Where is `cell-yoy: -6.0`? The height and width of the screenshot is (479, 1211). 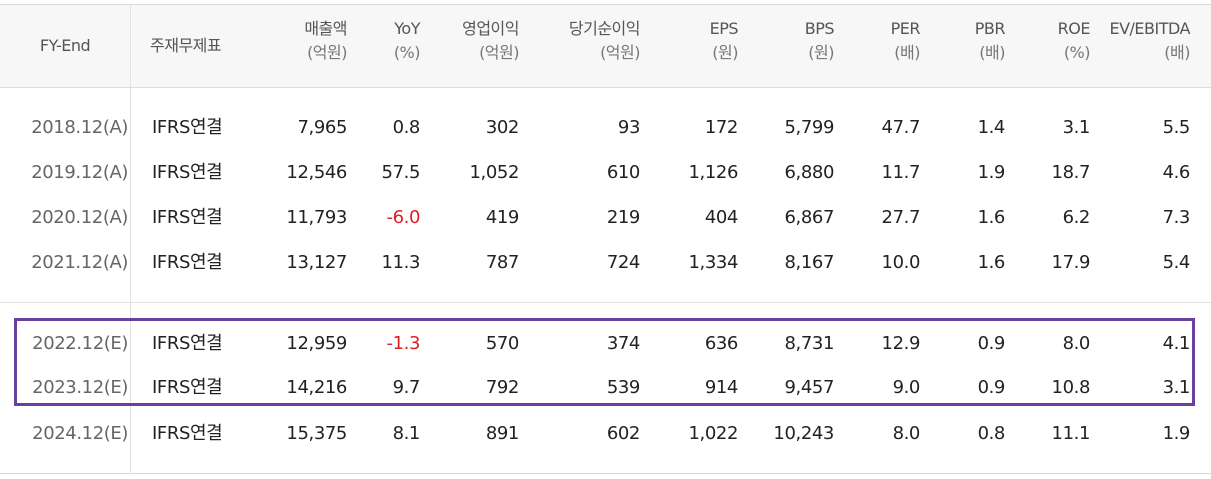
cell-yoy: -6.0 is located at coordinates (403, 217).